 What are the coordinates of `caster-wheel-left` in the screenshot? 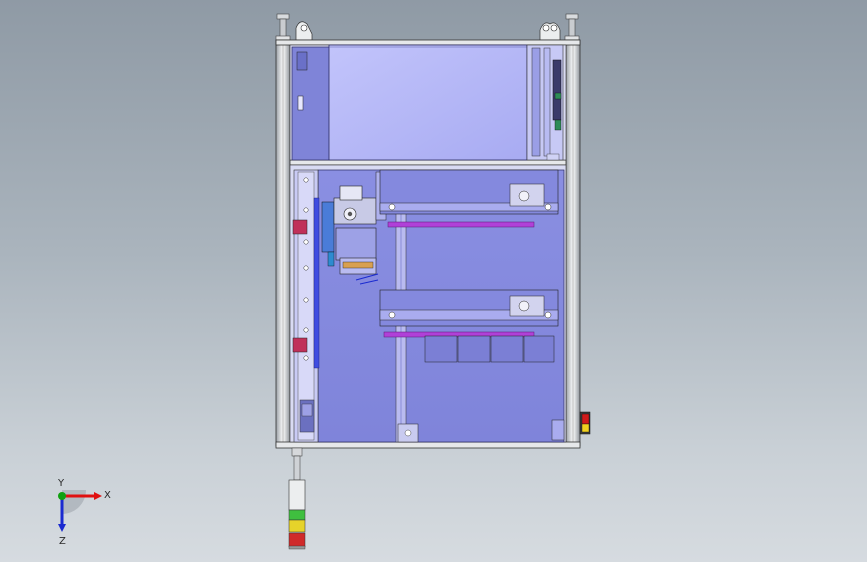 It's located at (304, 31).